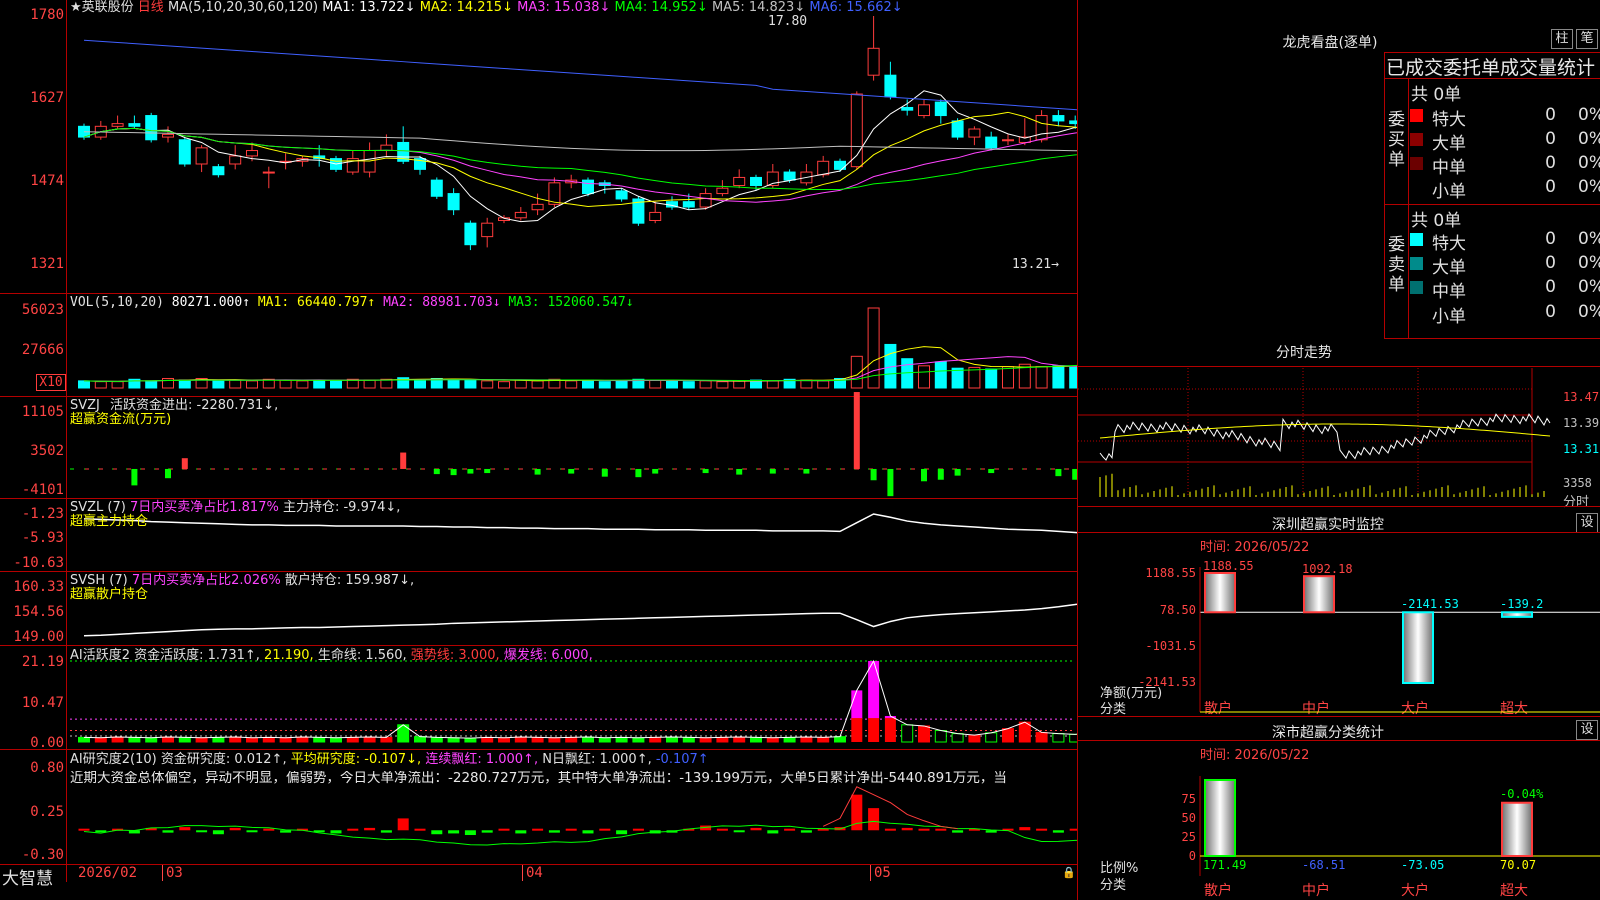 This screenshot has width=1600, height=900. I want to click on sell-s-pct: 0%, so click(1589, 312).